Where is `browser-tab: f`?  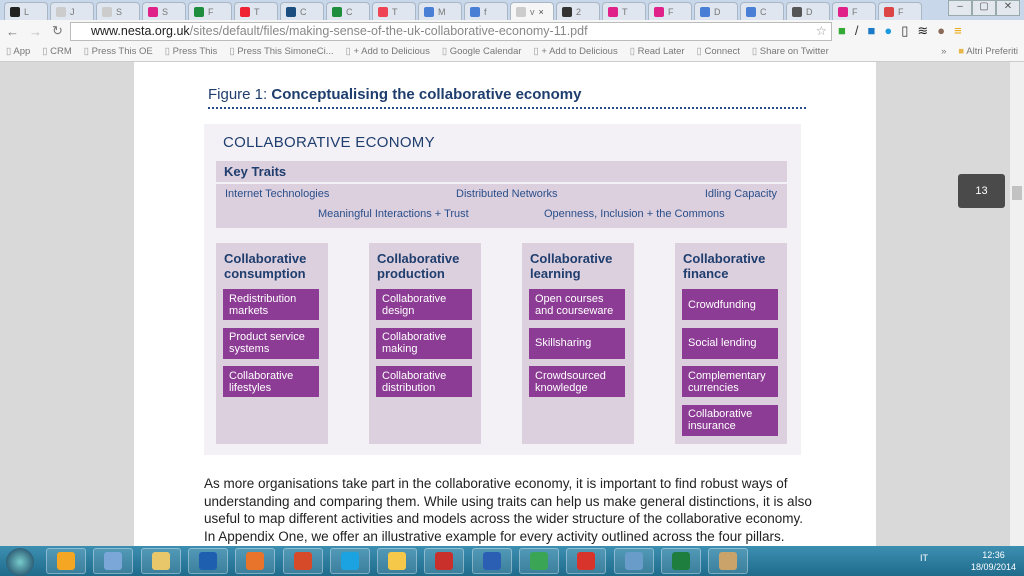
browser-tab: f is located at coordinates (486, 11).